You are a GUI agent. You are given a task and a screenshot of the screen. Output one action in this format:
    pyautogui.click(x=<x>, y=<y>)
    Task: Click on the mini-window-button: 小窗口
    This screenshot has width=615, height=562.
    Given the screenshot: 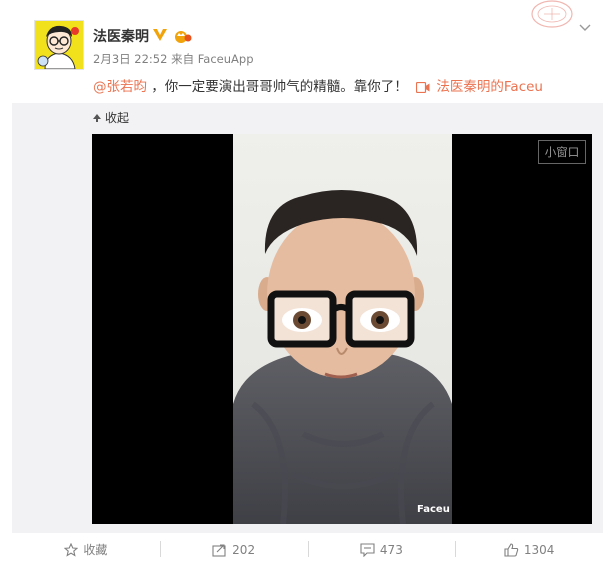 What is the action you would take?
    pyautogui.click(x=562, y=152)
    